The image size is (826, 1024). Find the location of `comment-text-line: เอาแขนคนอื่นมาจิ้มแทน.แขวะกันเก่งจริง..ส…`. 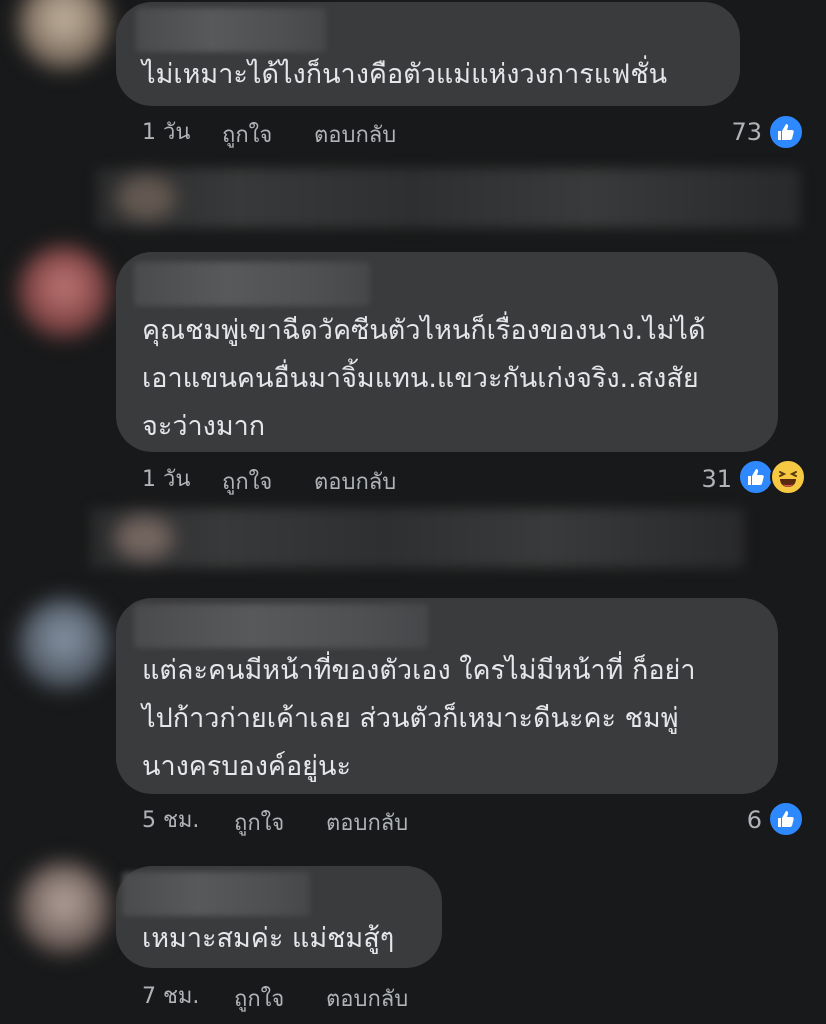

comment-text-line: เอาแขนคนอื่นมาจิ้มแทน.แขวะกันเก่งจริง..ส… is located at coordinates (420, 378).